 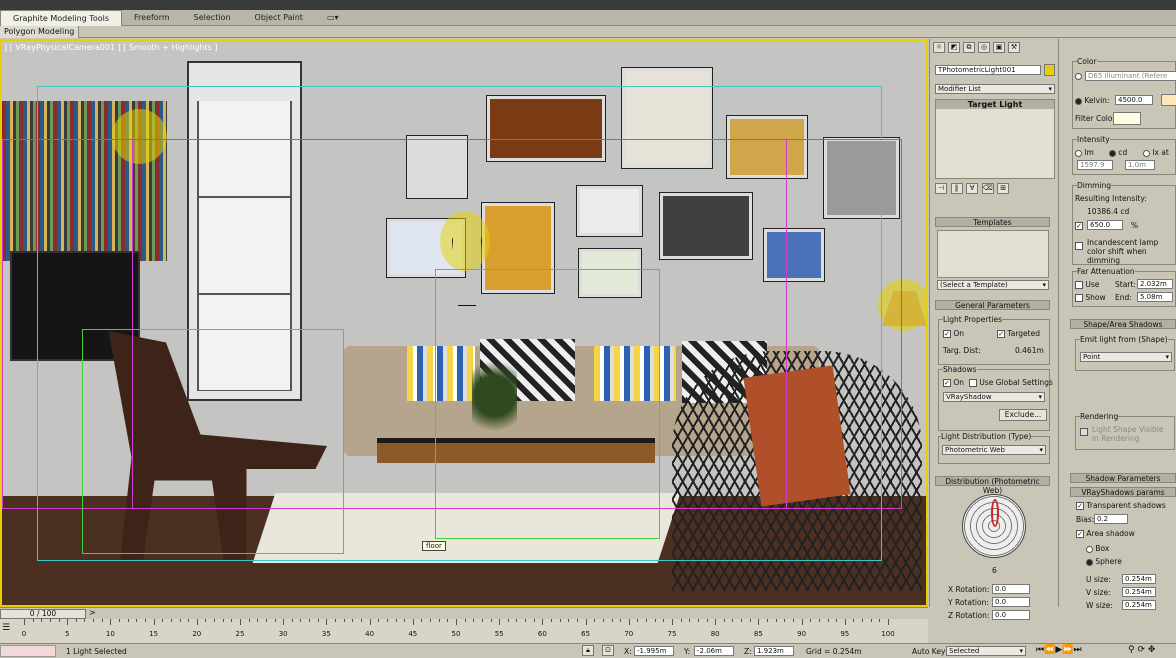 What do you see at coordinates (953, 333) in the screenshot?
I see `light-on-checkbox: ✓ On` at bounding box center [953, 333].